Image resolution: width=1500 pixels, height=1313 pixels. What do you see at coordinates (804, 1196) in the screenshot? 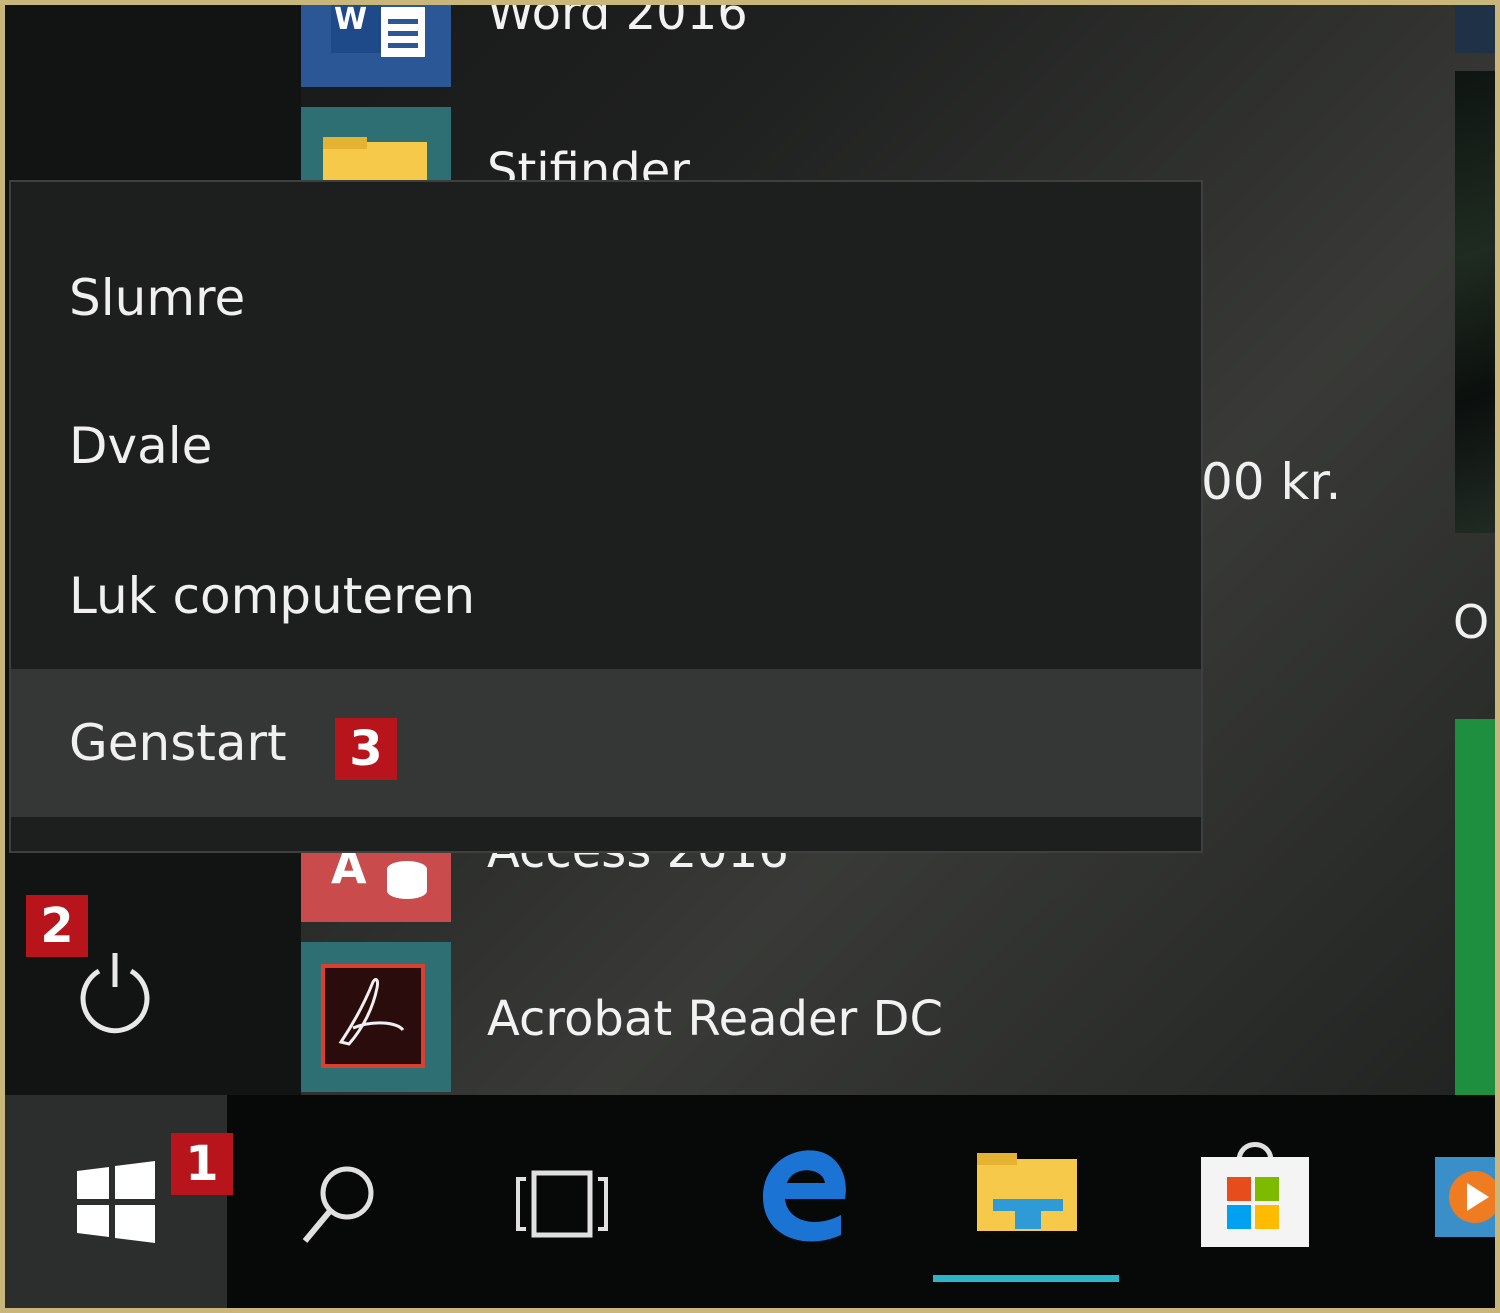
I see `edge-icon` at bounding box center [804, 1196].